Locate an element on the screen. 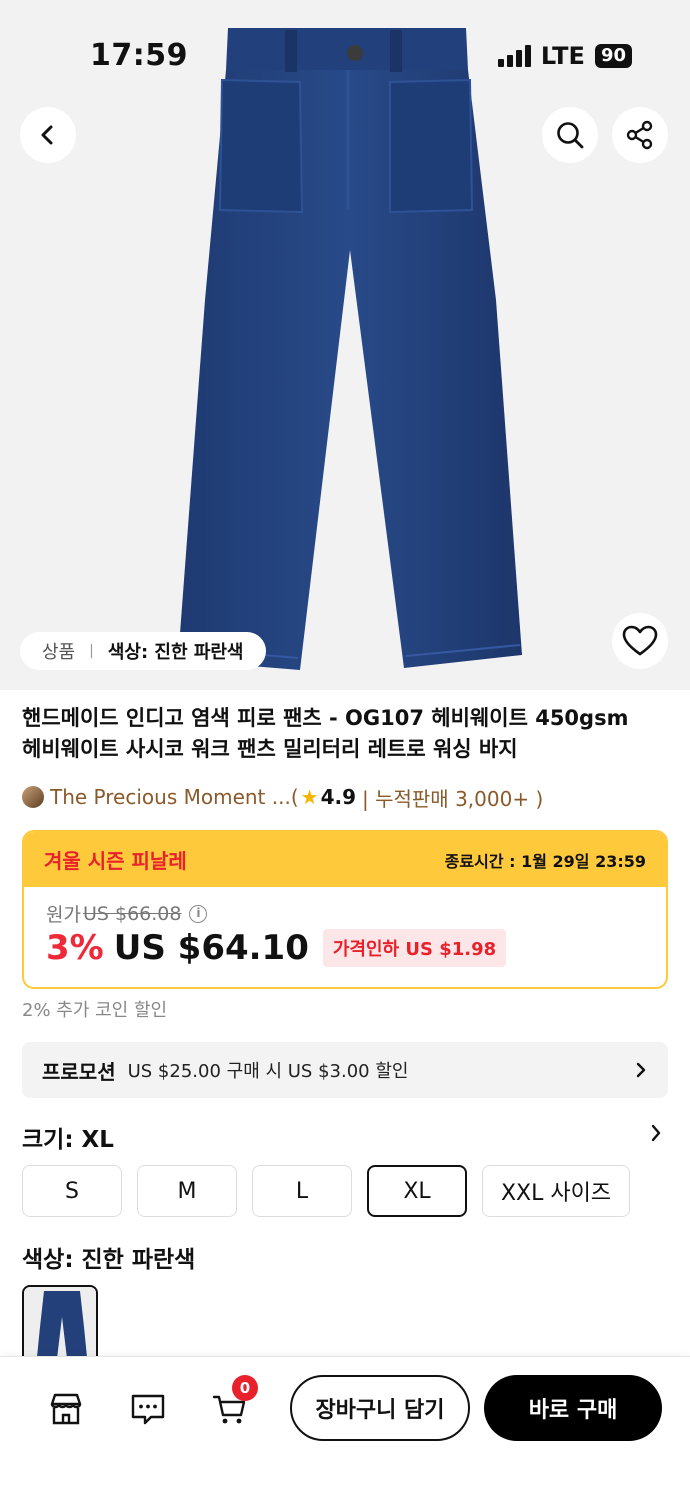  swatch-image is located at coordinates (60, 1325).